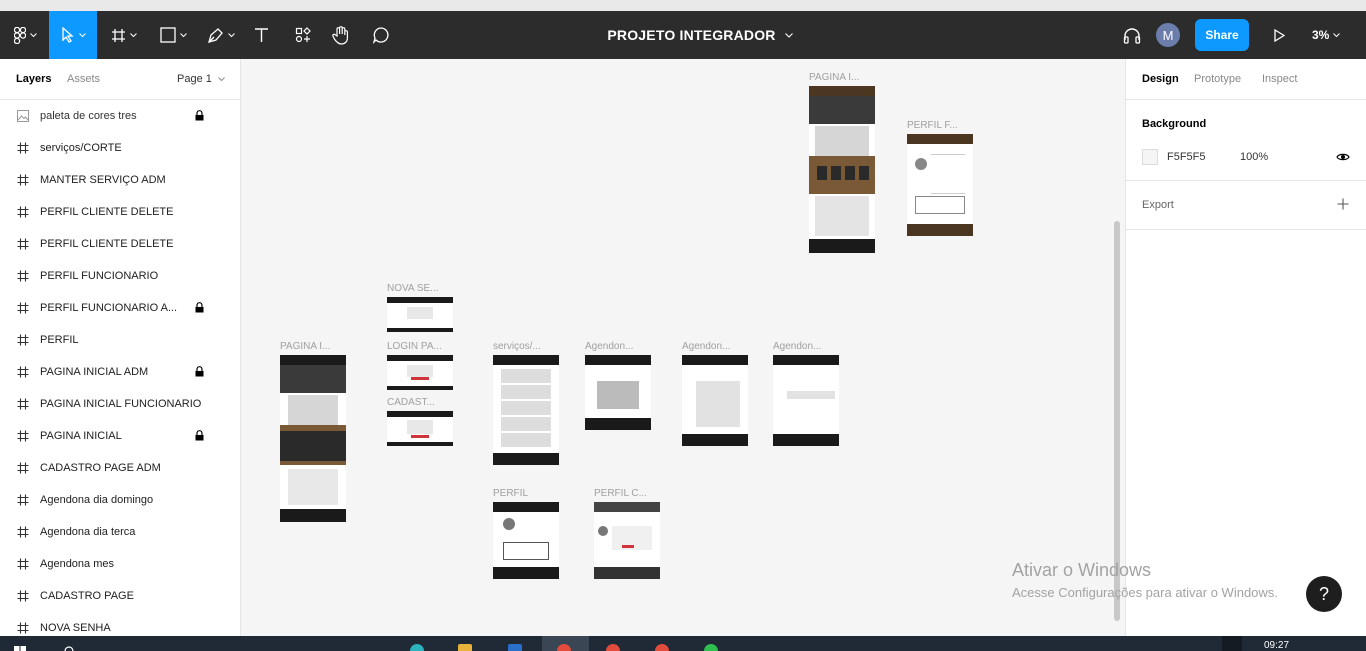 Image resolution: width=1366 pixels, height=651 pixels. What do you see at coordinates (842, 169) in the screenshot?
I see `frame-pagina-inicial-adm` at bounding box center [842, 169].